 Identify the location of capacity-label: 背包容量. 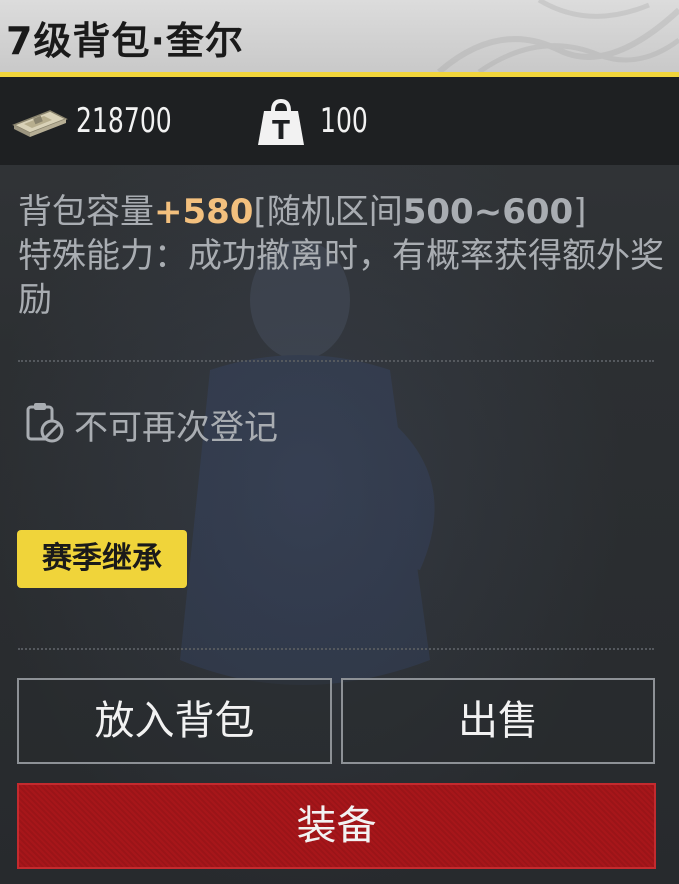
(86, 212).